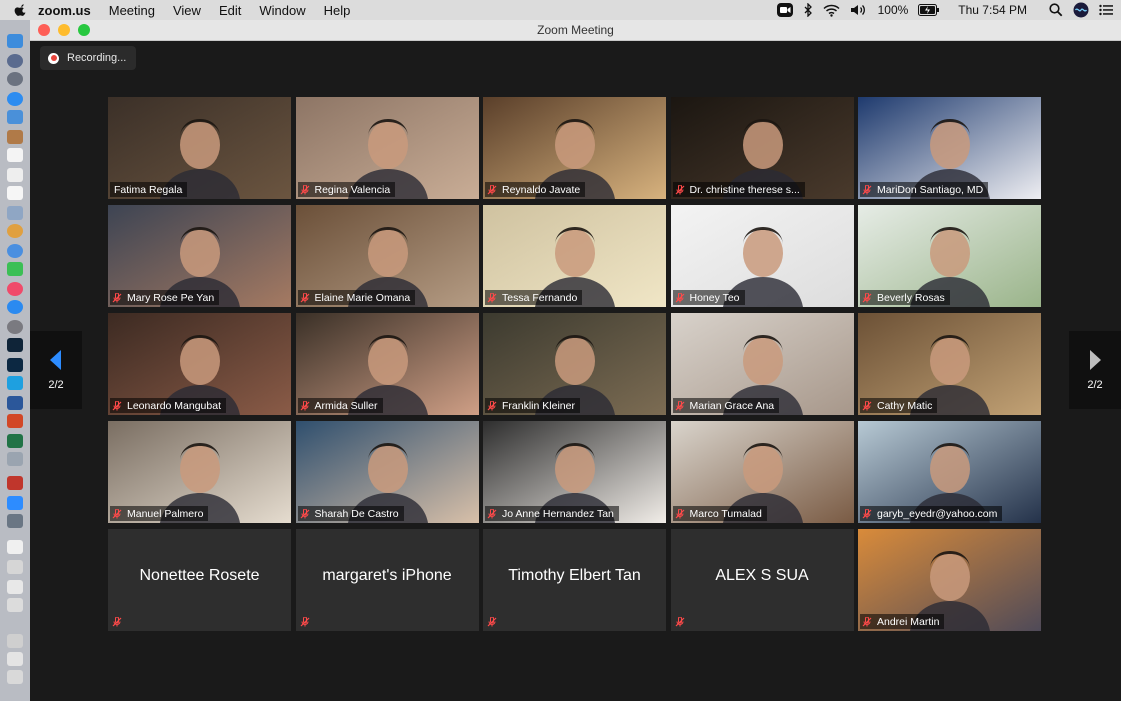 This screenshot has width=1121, height=701. What do you see at coordinates (859, 10) in the screenshot?
I see `volume-icon` at bounding box center [859, 10].